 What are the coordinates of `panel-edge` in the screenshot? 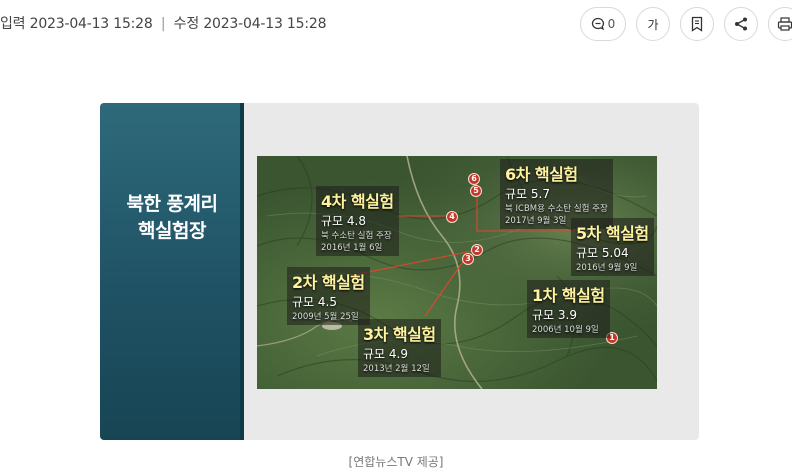 It's located at (242, 271).